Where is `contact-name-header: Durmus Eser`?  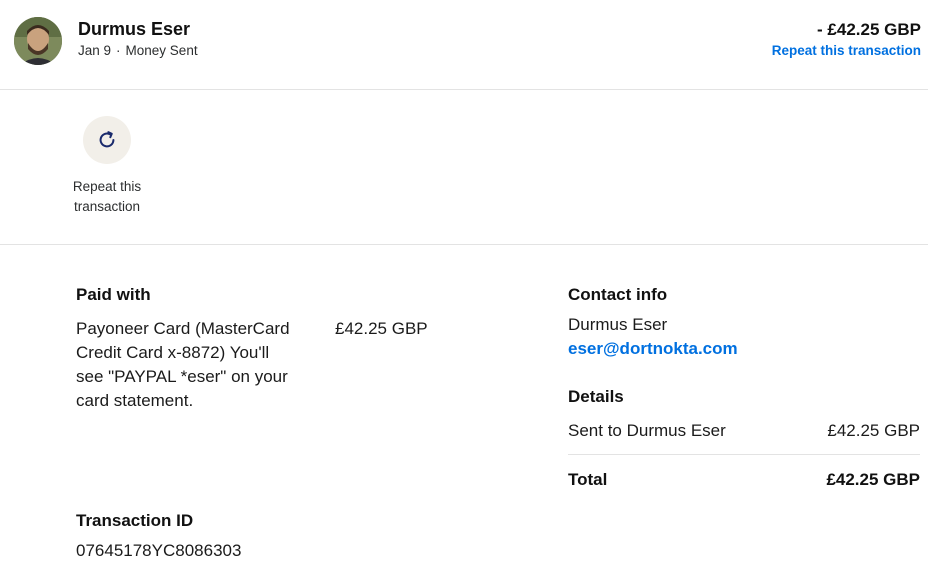 contact-name-header: Durmus Eser is located at coordinates (134, 29).